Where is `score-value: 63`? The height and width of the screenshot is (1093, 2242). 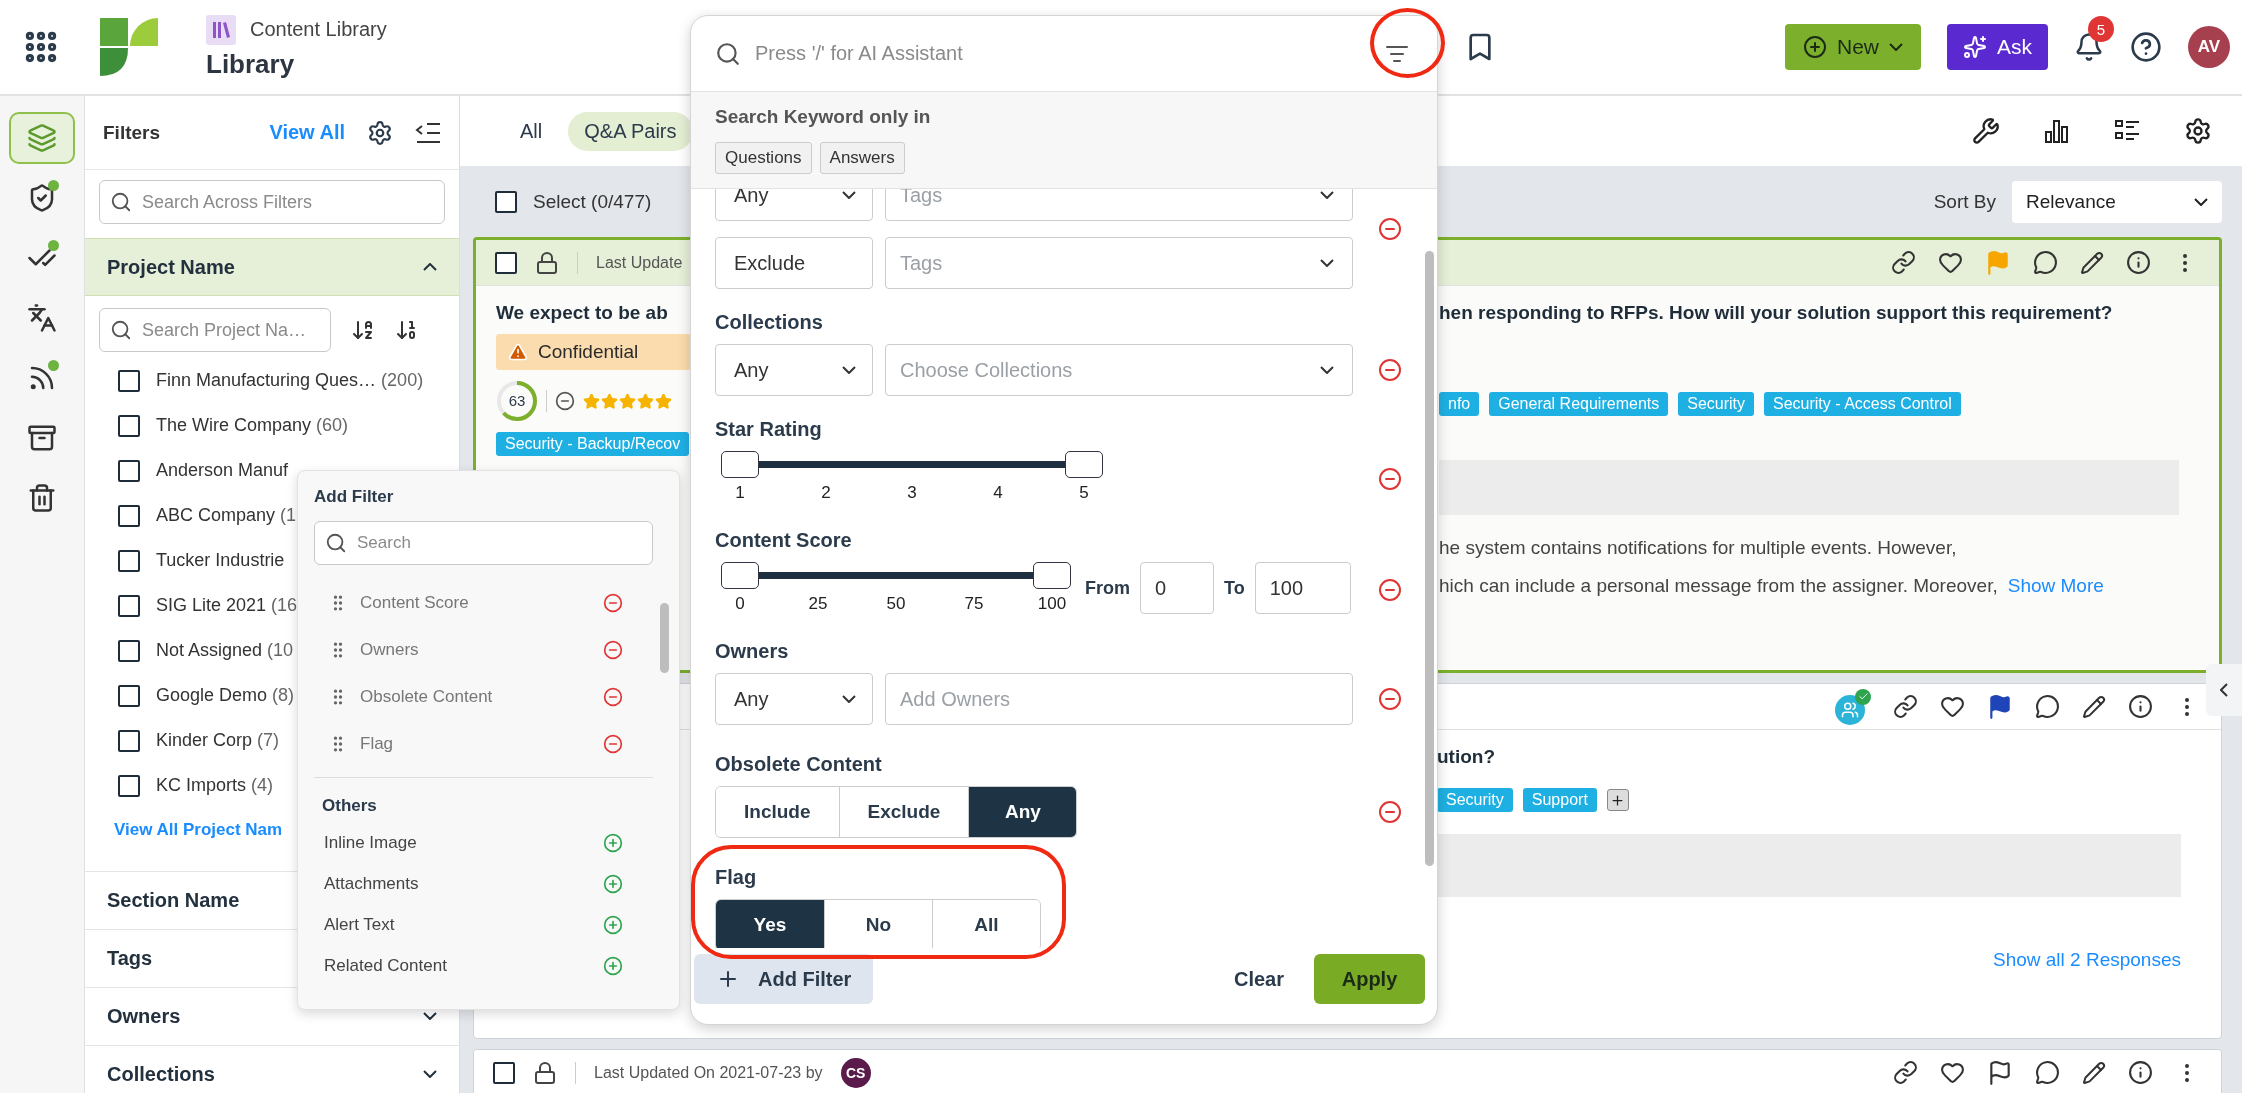 score-value: 63 is located at coordinates (517, 401).